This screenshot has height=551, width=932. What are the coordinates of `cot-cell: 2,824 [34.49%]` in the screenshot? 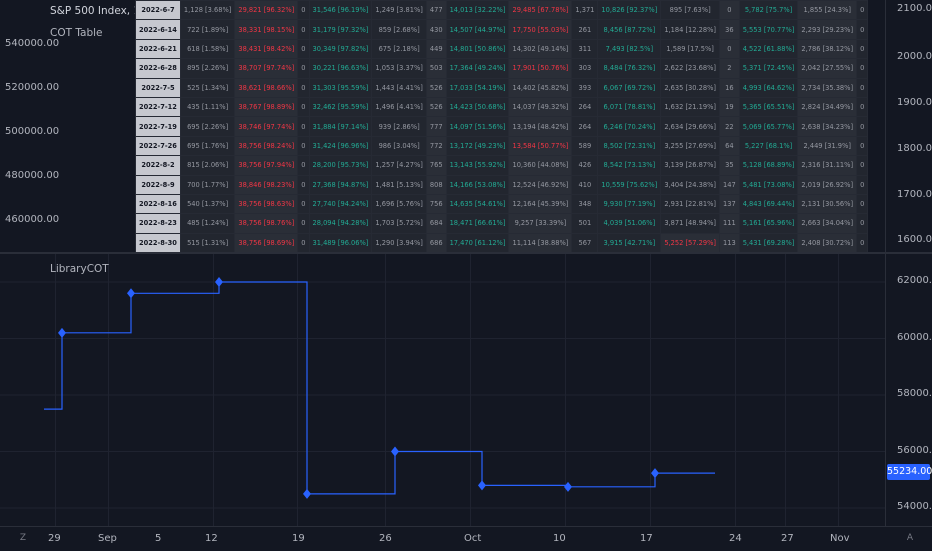 It's located at (827, 107).